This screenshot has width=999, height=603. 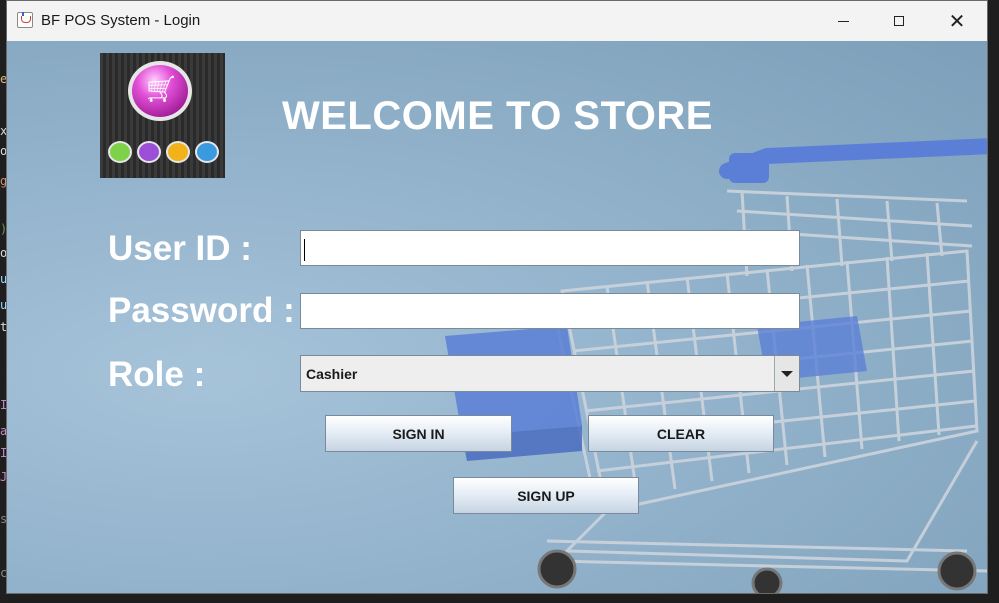 I want to click on chevron-down-icon, so click(x=787, y=373).